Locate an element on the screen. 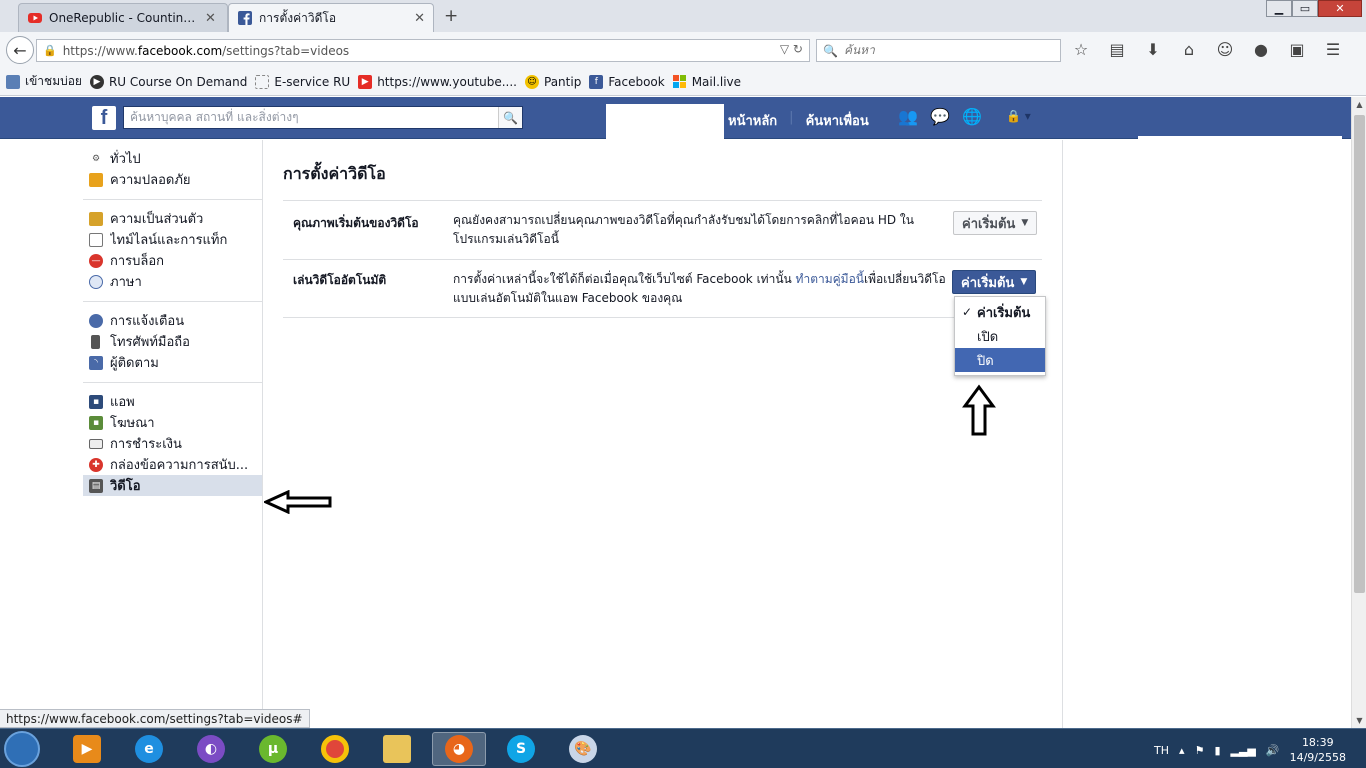 The image size is (1366, 768). facebook-logo-icon: f is located at coordinates (104, 118).